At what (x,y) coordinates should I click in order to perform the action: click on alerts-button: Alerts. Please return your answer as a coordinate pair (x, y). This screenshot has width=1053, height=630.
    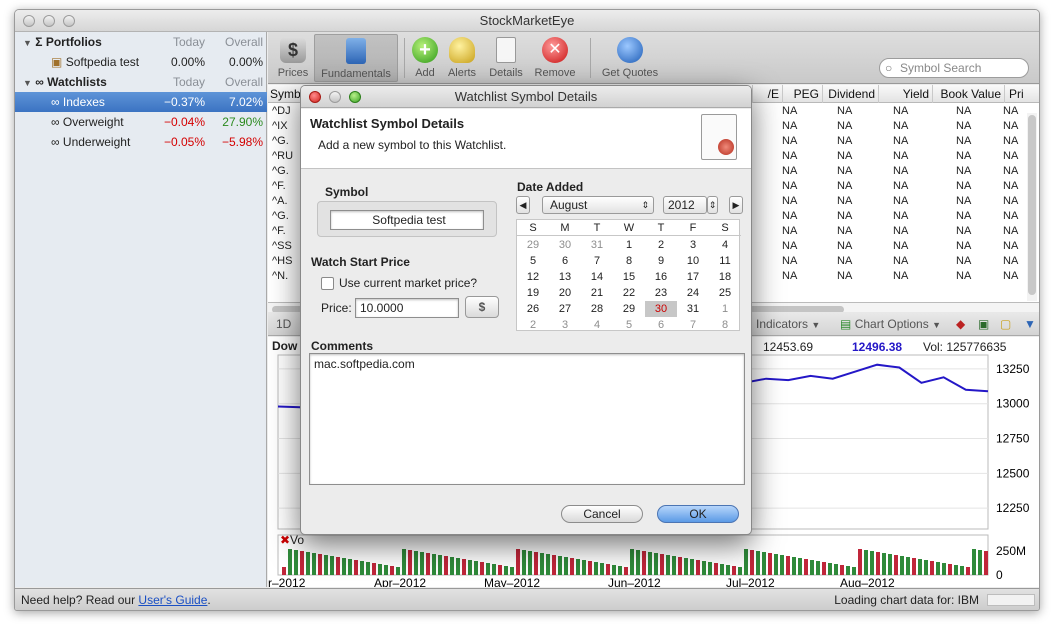
    Looking at the image, I should click on (462, 58).